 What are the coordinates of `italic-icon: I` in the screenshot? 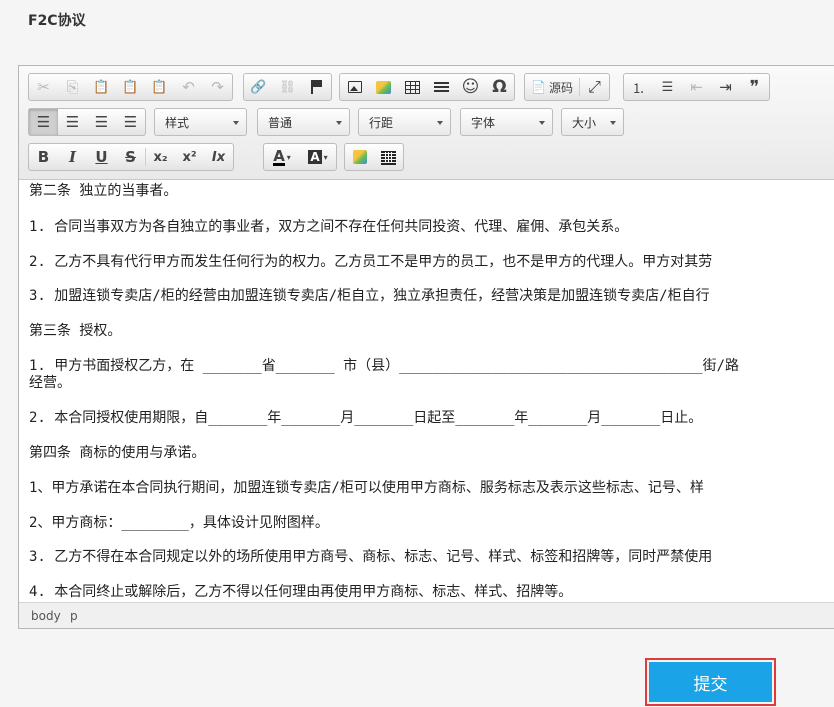 It's located at (72, 157).